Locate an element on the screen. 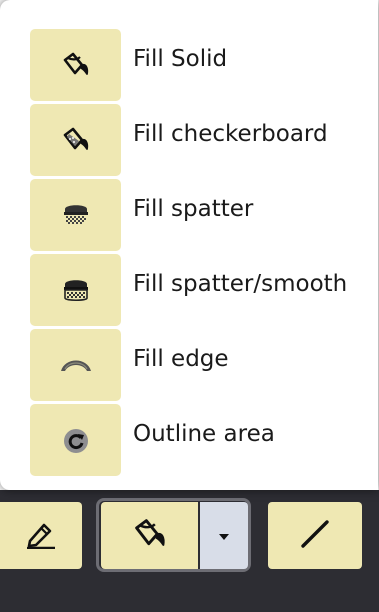 This screenshot has height=612, width=379. fill-mode-dropdown-button is located at coordinates (224, 535).